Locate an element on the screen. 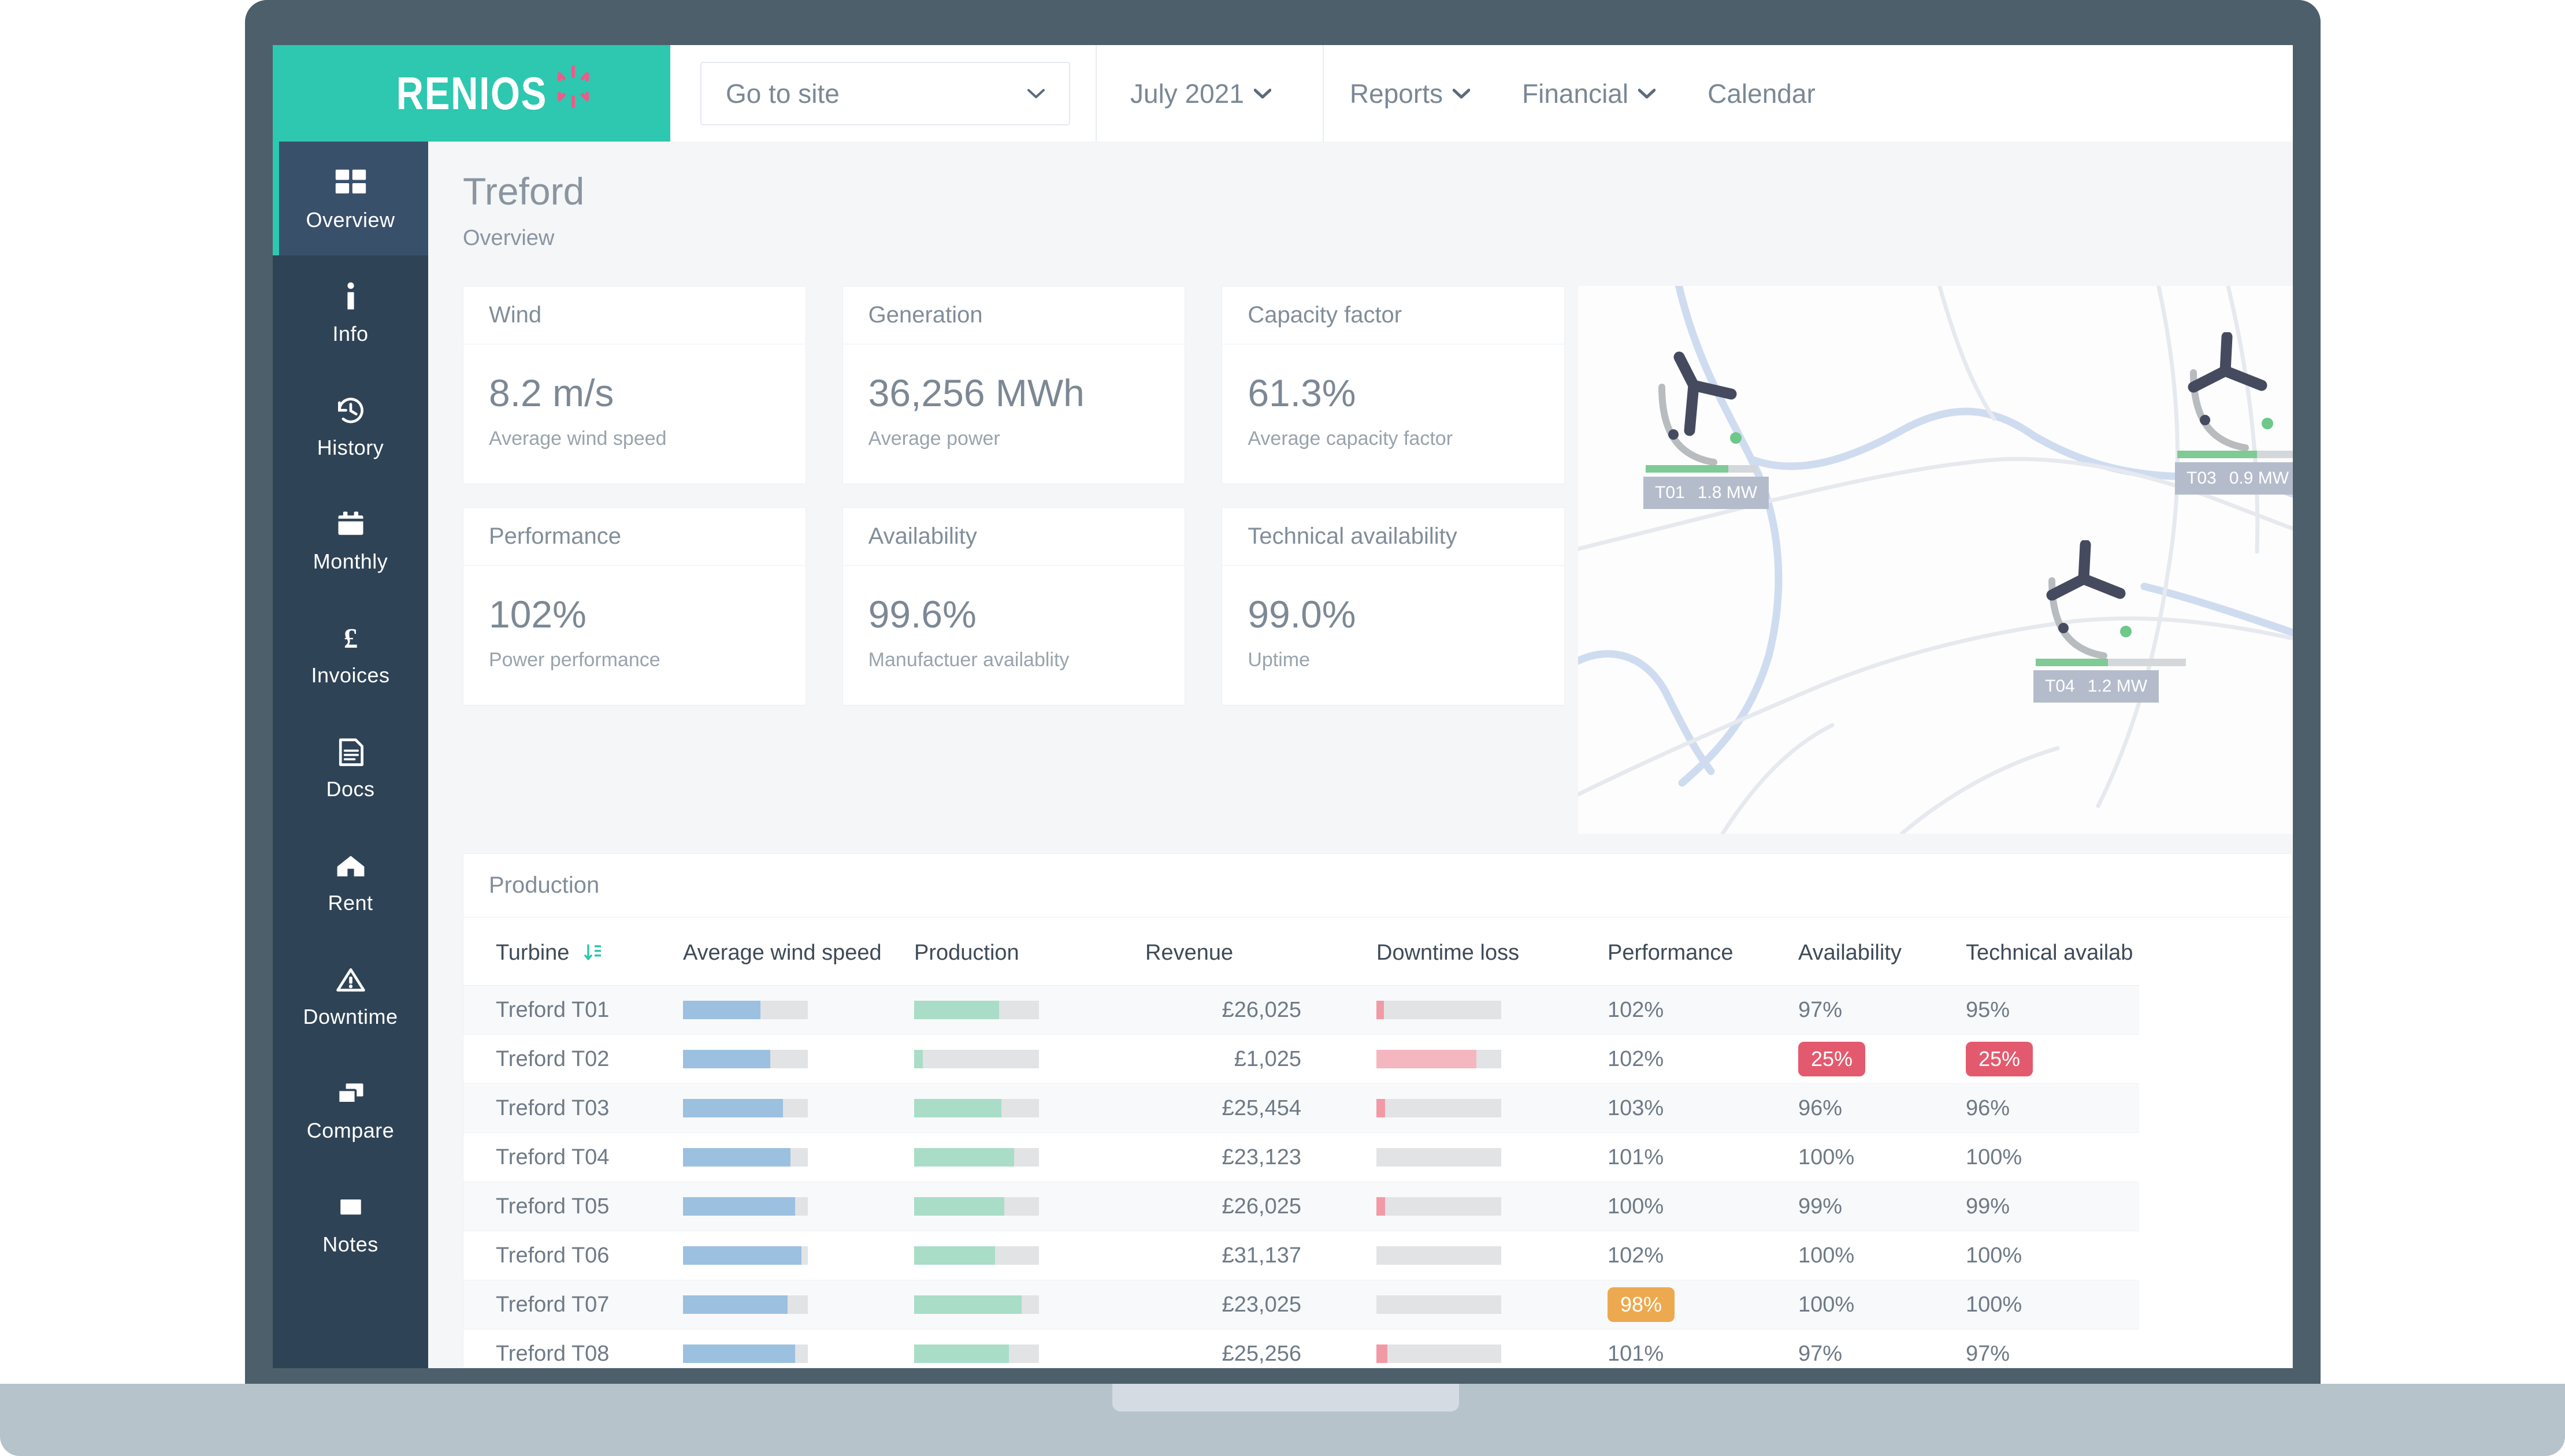 The height and width of the screenshot is (1456, 2565). brand-name: RENIOS is located at coordinates (471, 93).